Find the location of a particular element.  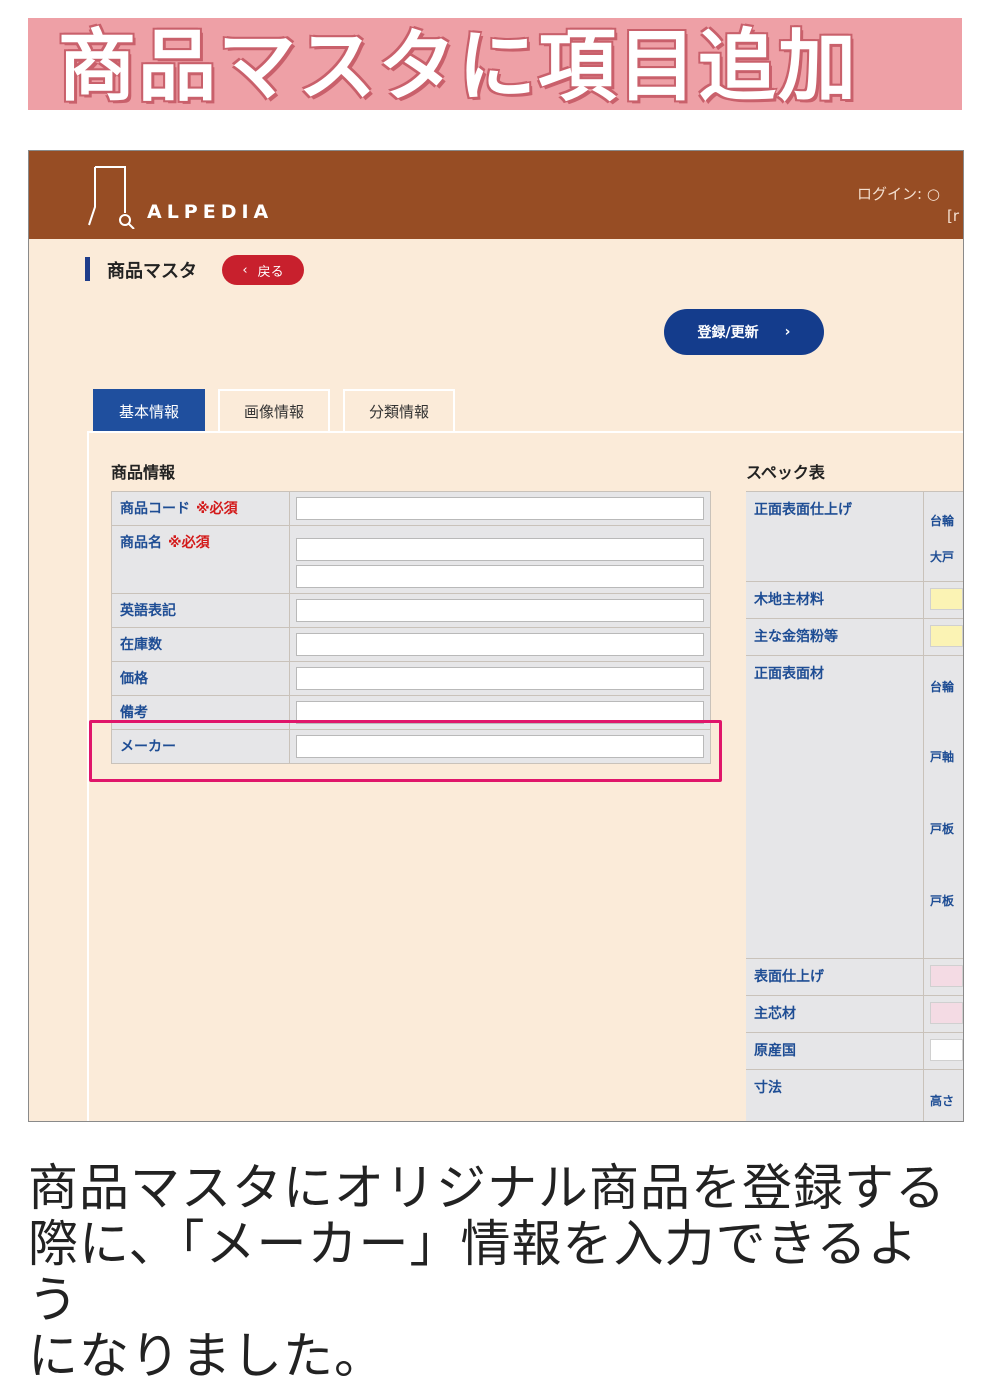

price-input is located at coordinates (500, 678).